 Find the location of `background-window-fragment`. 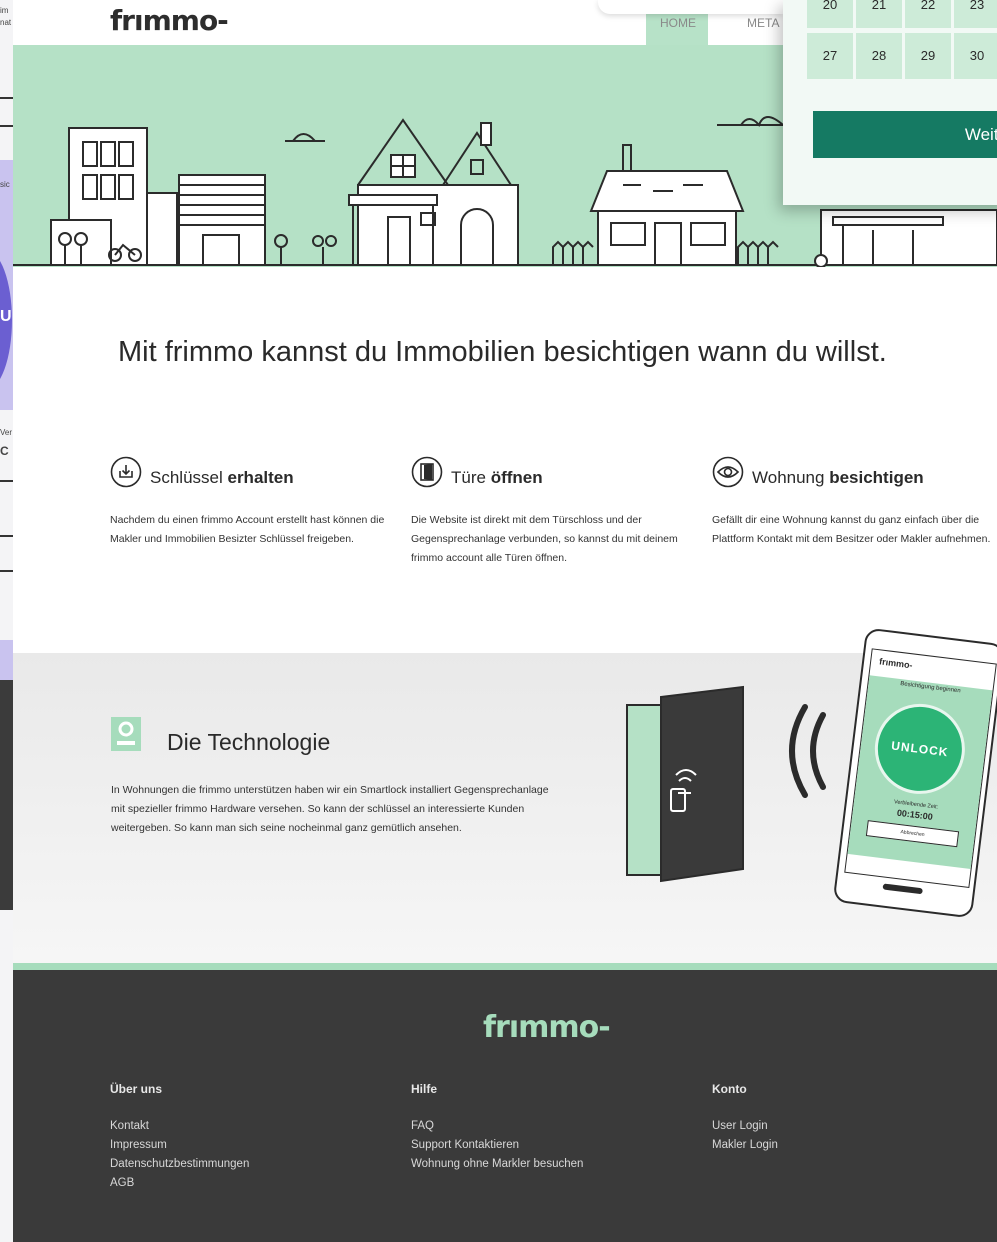

background-window-fragment is located at coordinates (690, 7).